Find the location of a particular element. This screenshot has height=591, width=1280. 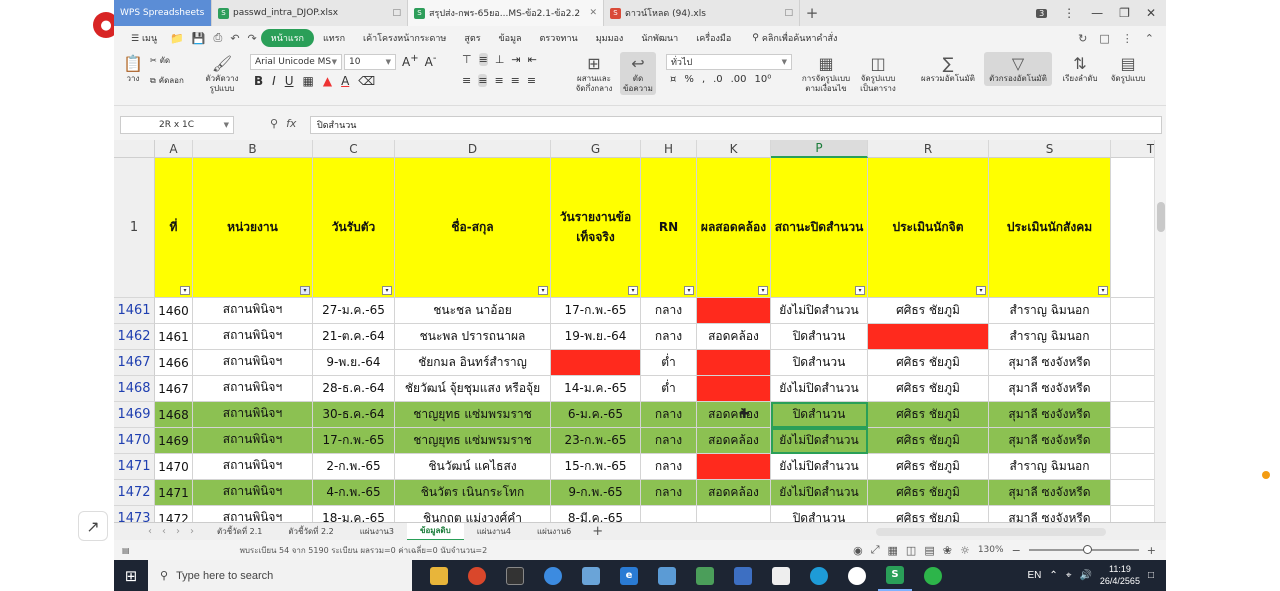

column-header-h: H is located at coordinates (669, 149).